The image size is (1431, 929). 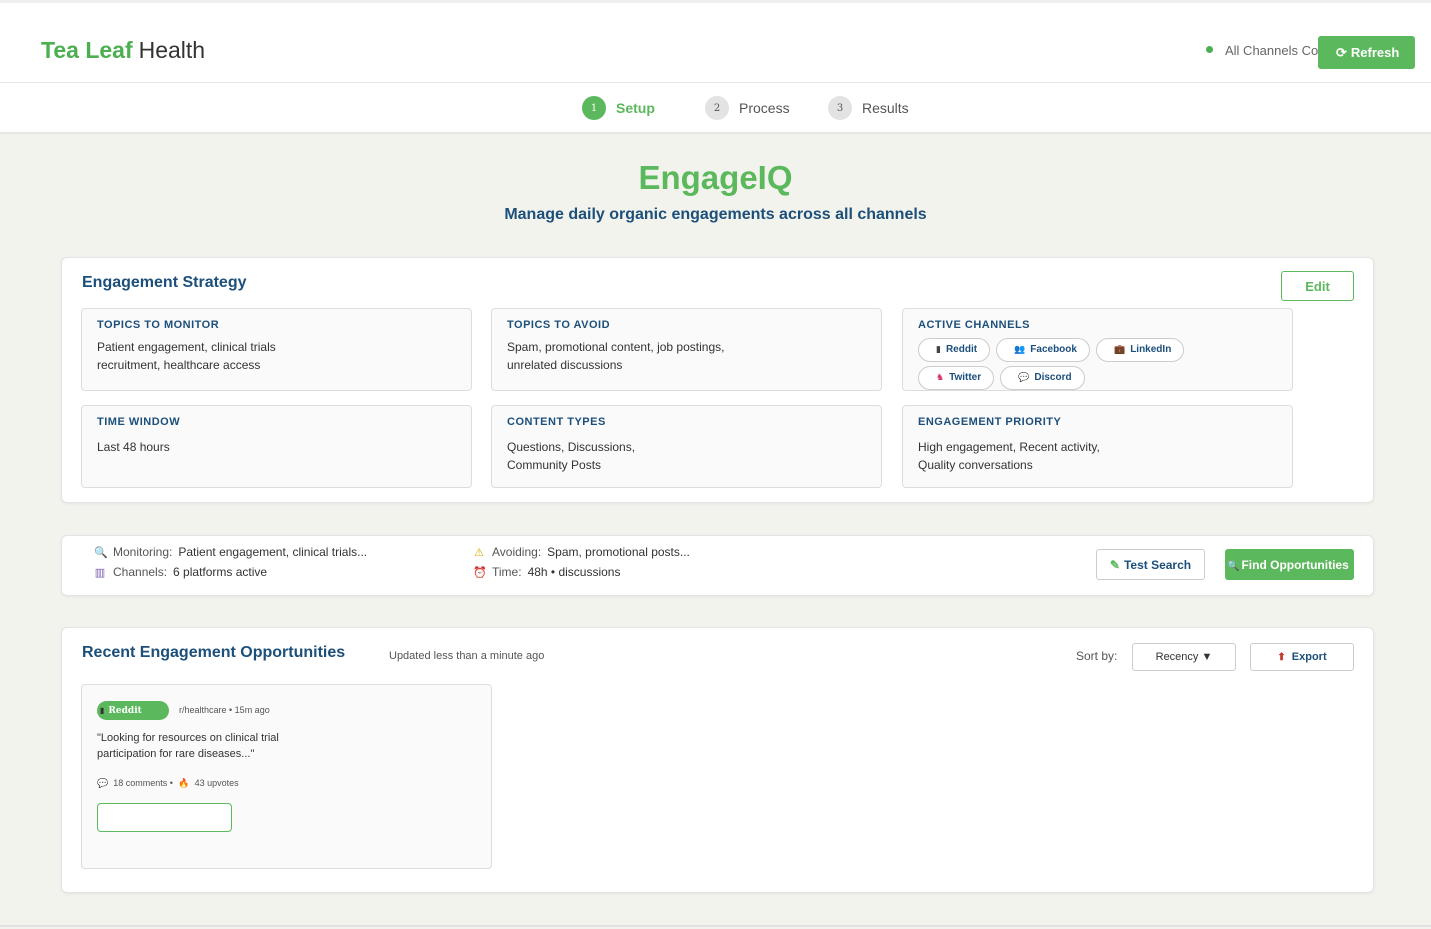 I want to click on find-opportunities-button: 🔍 Find Opportunities, so click(x=1289, y=564).